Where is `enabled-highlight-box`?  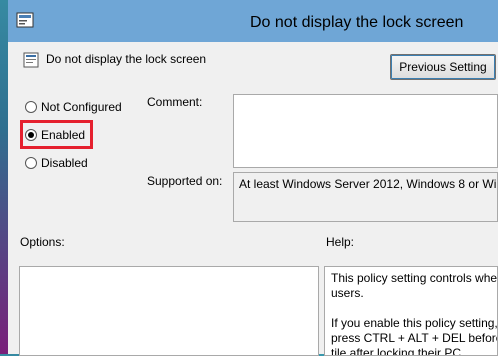
enabled-highlight-box is located at coordinates (56, 134).